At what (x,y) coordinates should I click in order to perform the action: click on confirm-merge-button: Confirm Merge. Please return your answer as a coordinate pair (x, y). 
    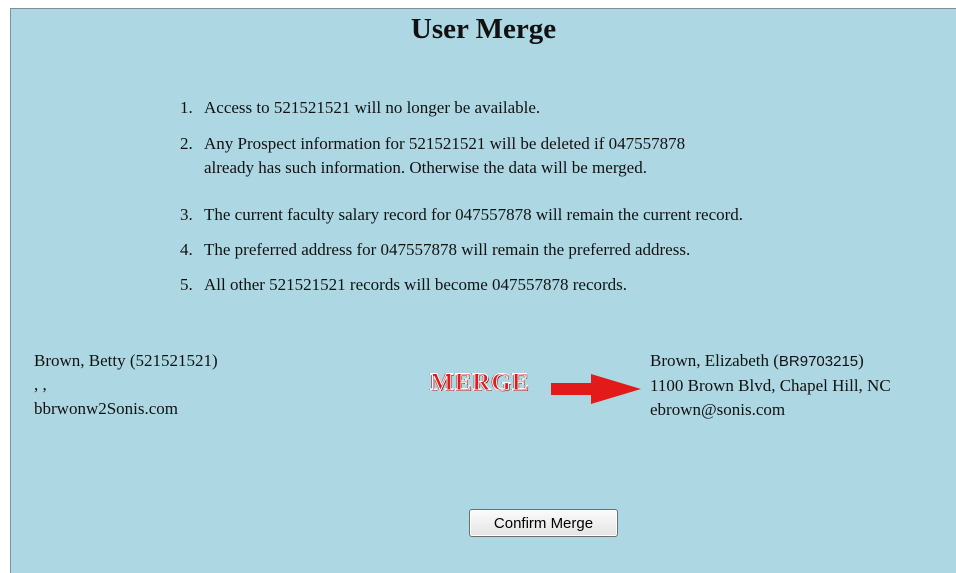
    Looking at the image, I should click on (543, 523).